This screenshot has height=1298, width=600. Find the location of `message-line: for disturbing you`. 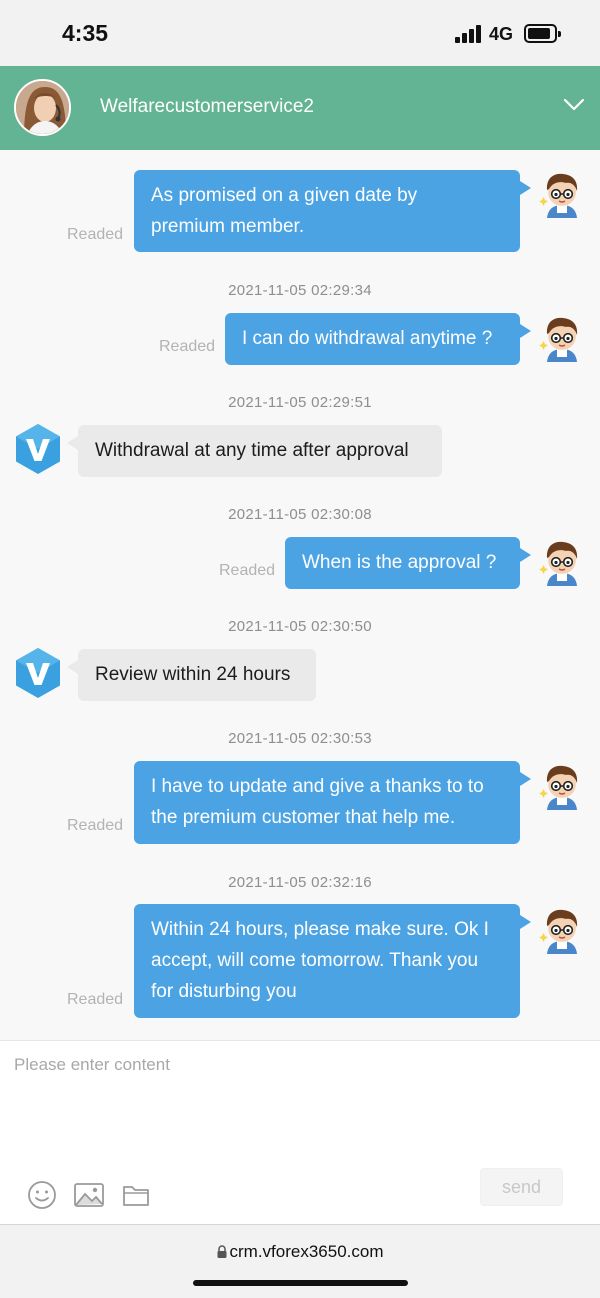

message-line: for disturbing you is located at coordinates (224, 991).